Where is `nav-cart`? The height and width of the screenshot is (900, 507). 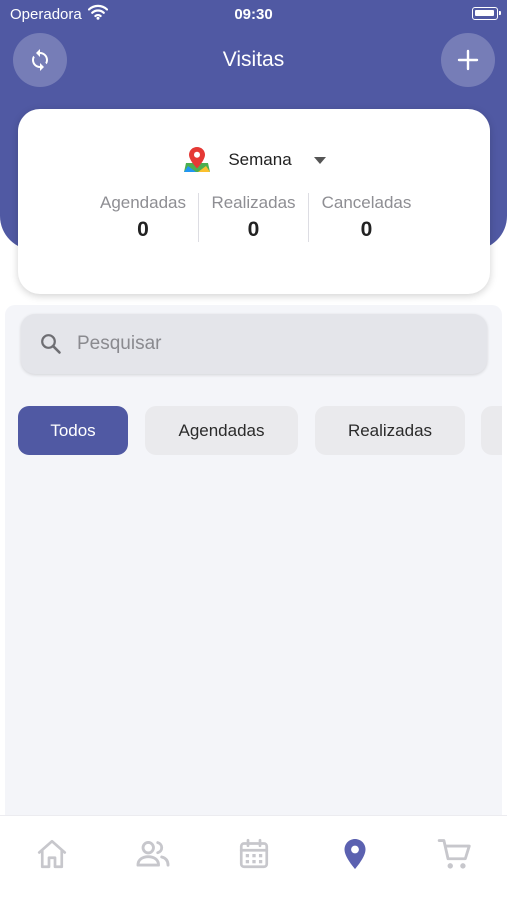 nav-cart is located at coordinates (455, 854).